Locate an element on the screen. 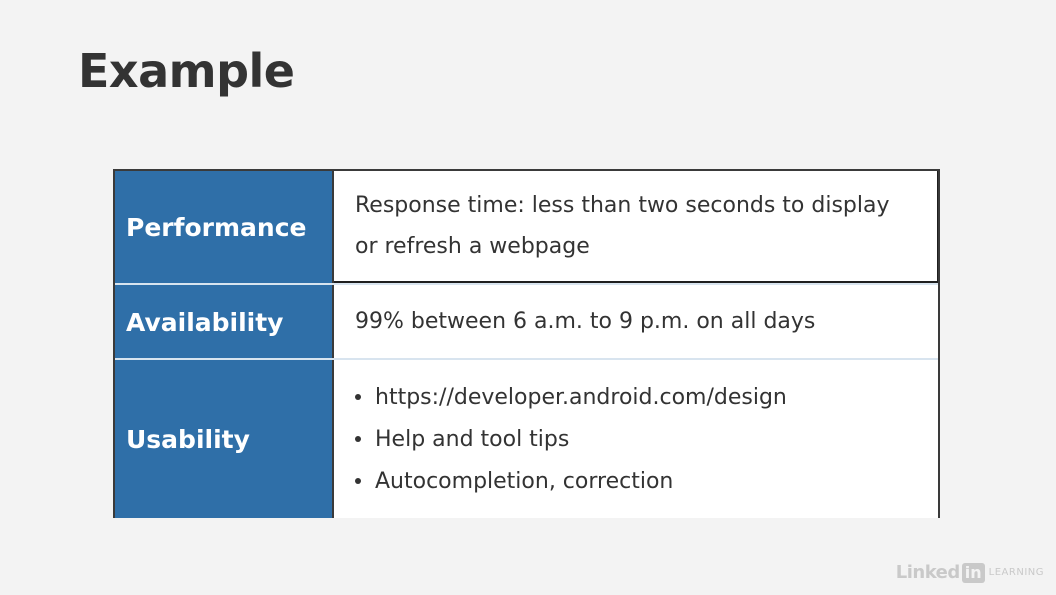 Image resolution: width=1056 pixels, height=595 pixels. logo-word-linked: Linked is located at coordinates (928, 572).